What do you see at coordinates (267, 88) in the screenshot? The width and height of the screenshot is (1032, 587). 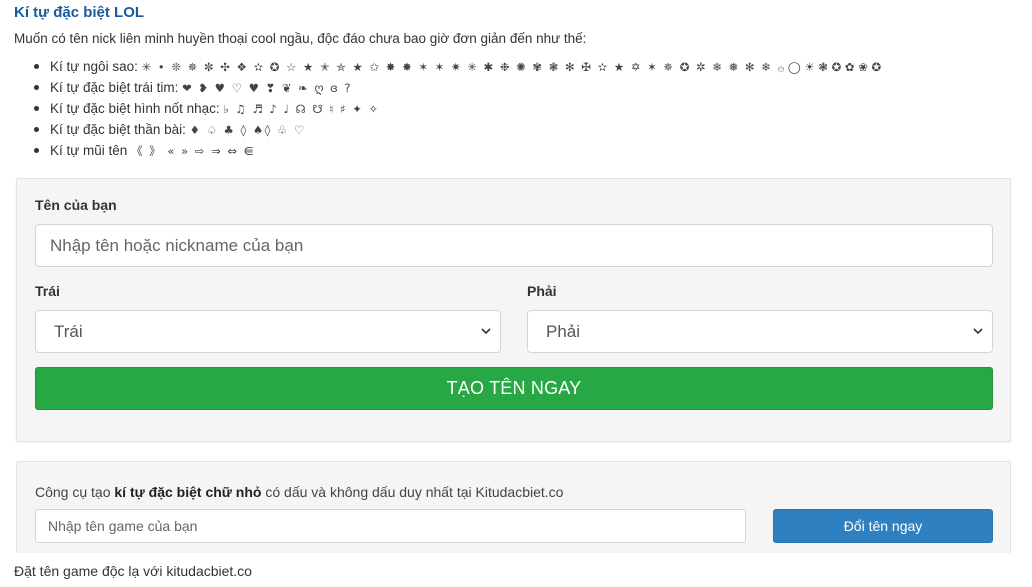 I see `symbol-chars: ❤ ❥ ♥ ♡ ♥ ❣ ❦ ❧ ღ ɞ ?` at bounding box center [267, 88].